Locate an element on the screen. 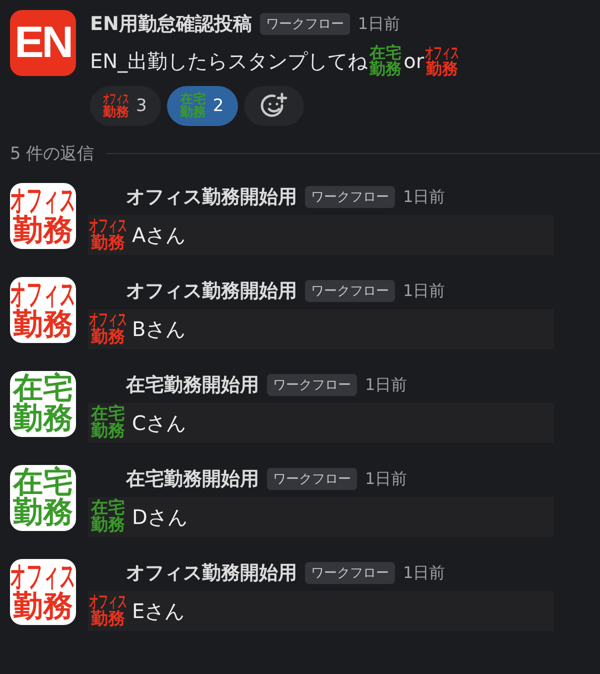  reply-text: Aさん is located at coordinates (159, 235).